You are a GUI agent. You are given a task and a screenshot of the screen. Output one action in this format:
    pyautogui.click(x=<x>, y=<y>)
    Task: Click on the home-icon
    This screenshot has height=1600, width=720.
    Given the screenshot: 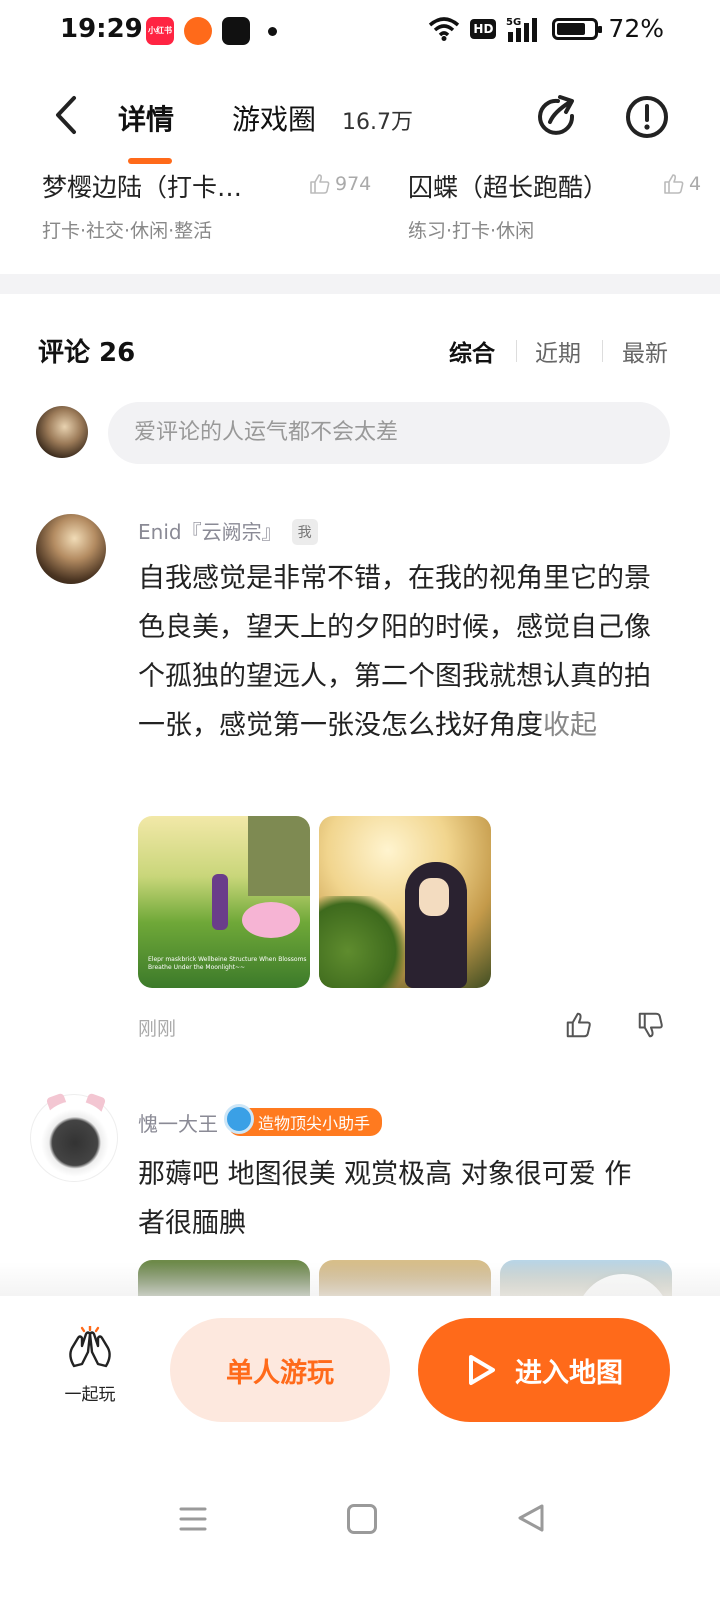 What is the action you would take?
    pyautogui.click(x=362, y=1519)
    